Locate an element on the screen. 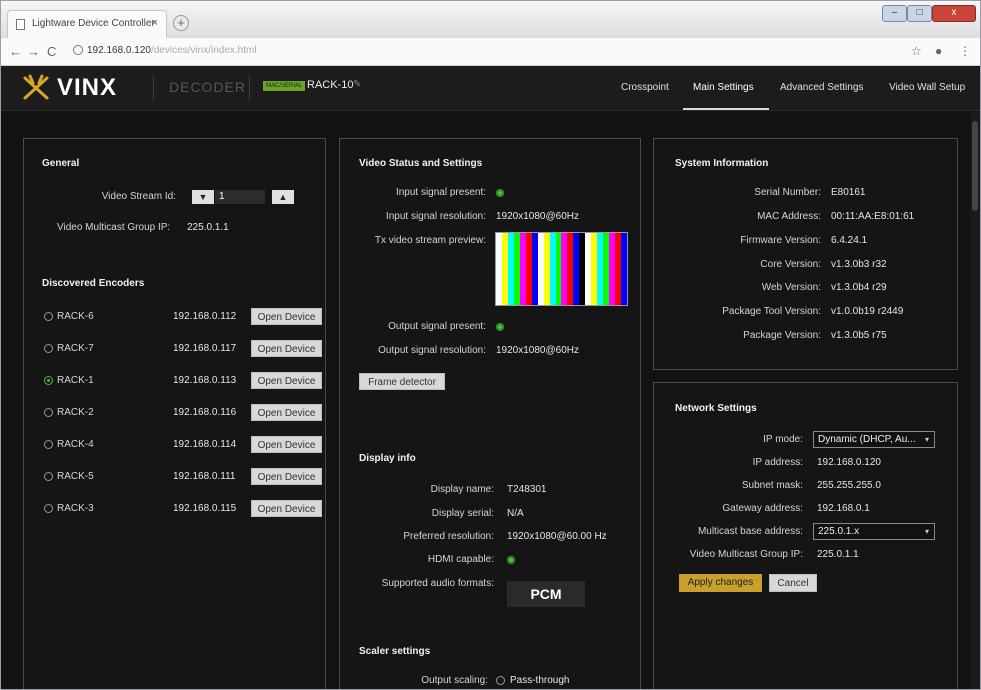  encoder-ip: 192.168.0.115 is located at coordinates (205, 508).